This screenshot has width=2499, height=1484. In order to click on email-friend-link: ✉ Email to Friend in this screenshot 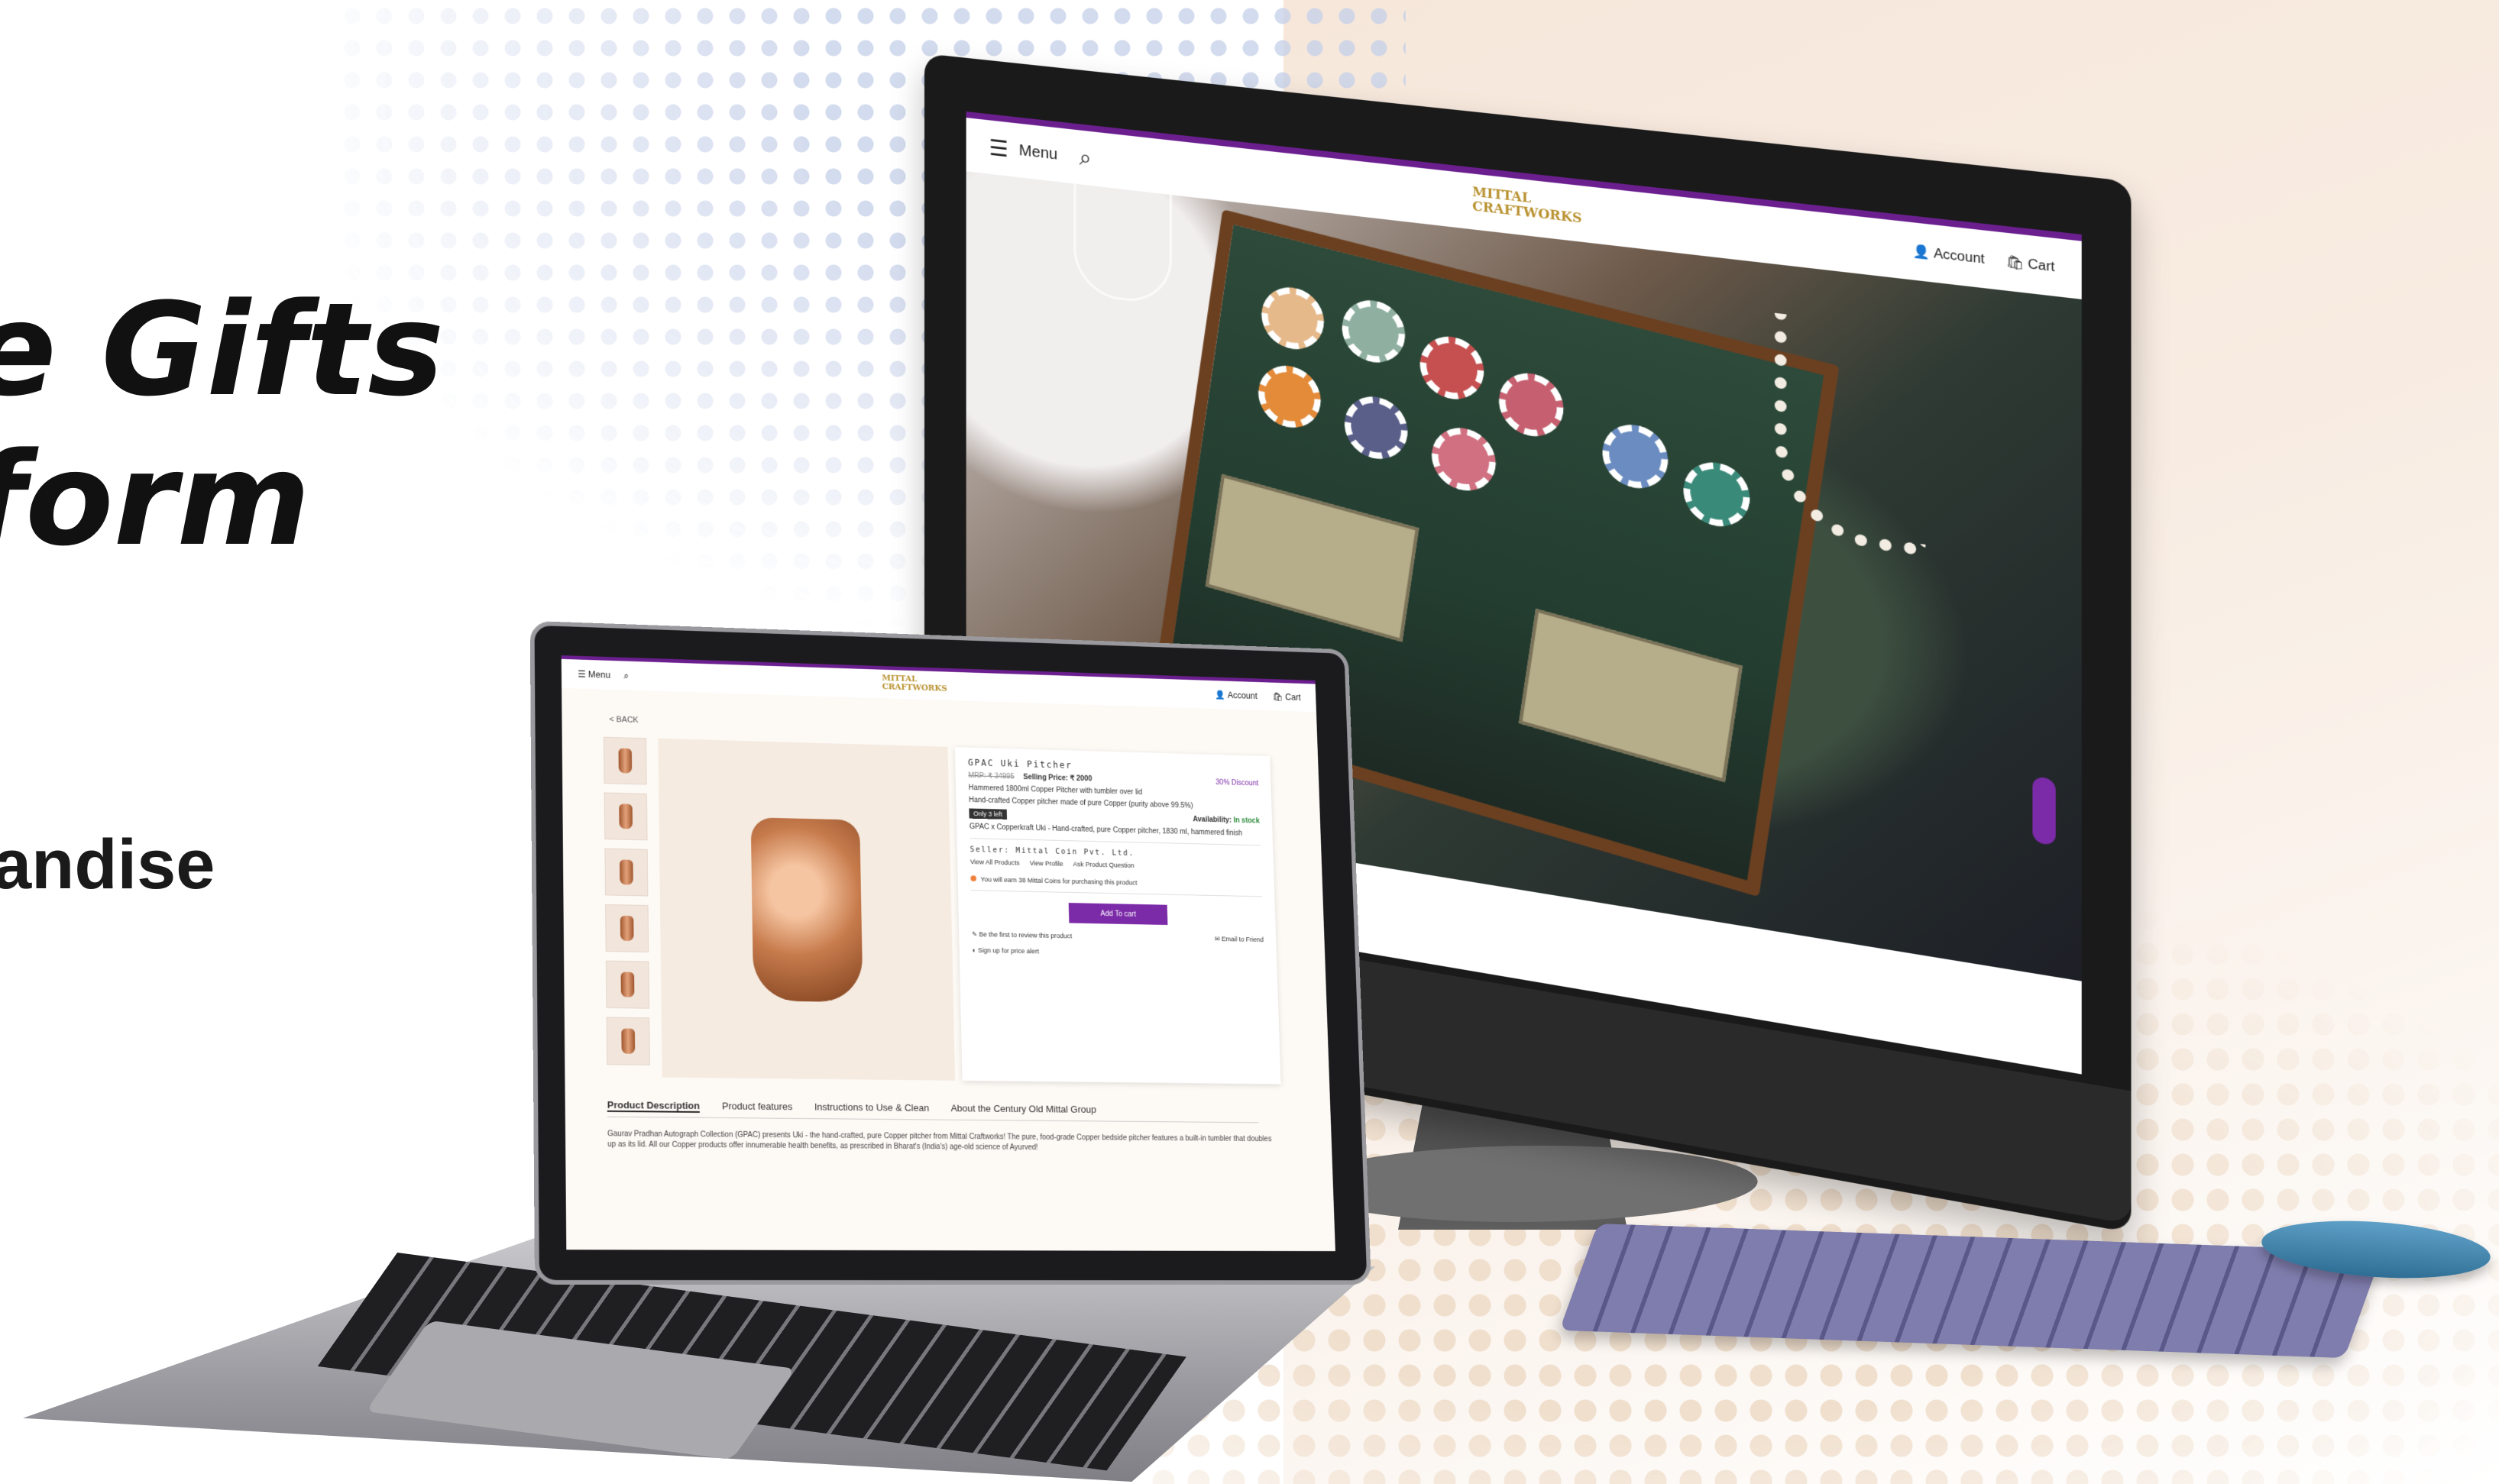, I will do `click(1239, 939)`.